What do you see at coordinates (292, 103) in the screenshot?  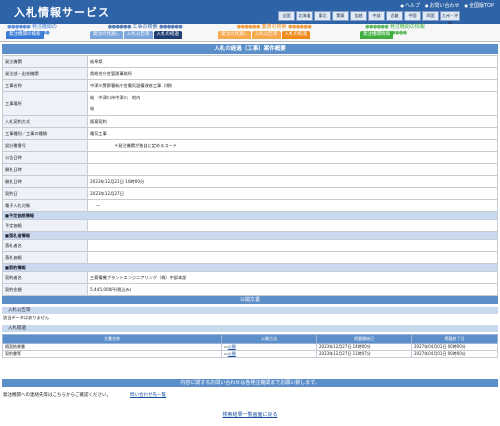 I see `field-value: 岐 中津川市中津川 地内 岐` at bounding box center [292, 103].